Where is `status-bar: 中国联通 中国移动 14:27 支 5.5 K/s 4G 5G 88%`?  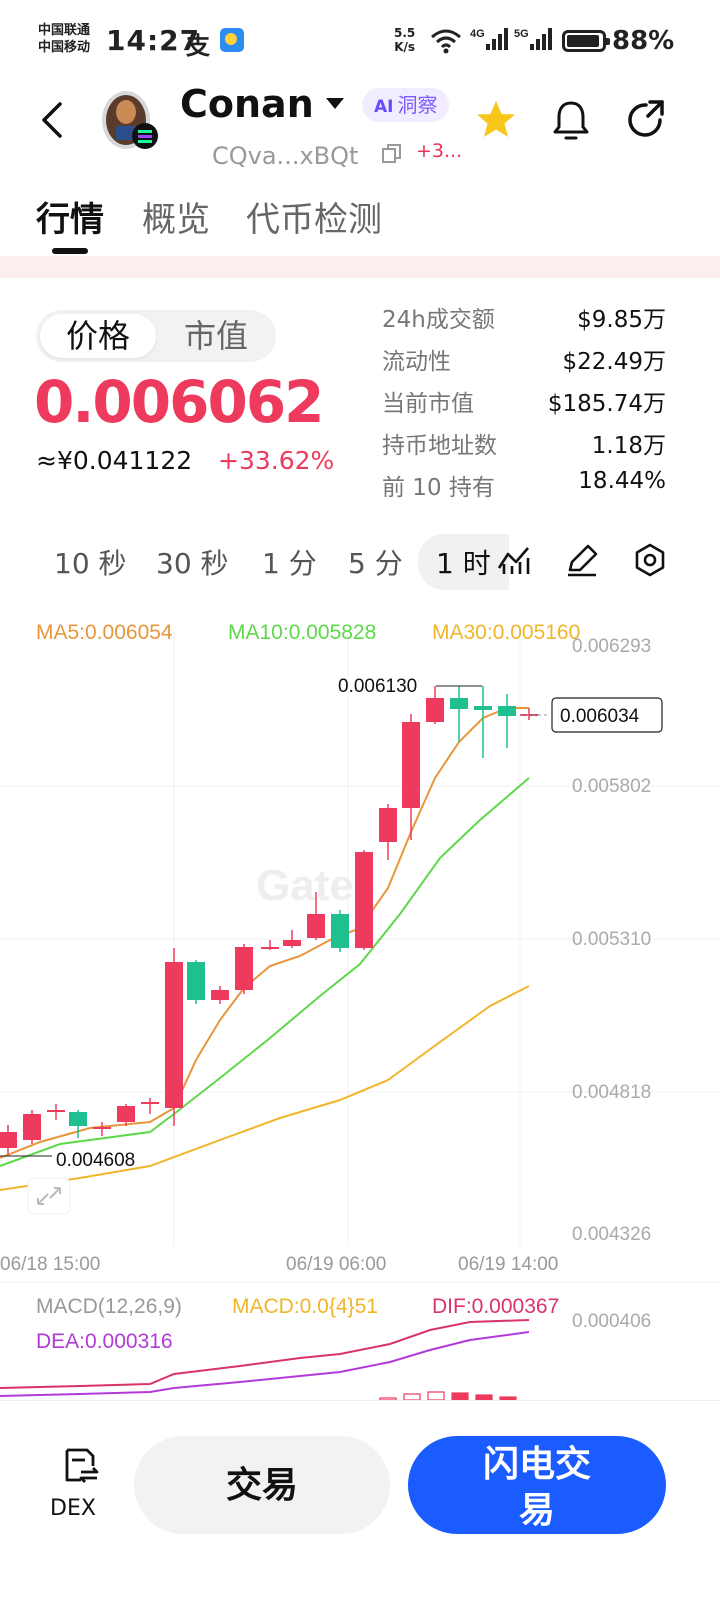
status-bar: 中国联通 中国移动 14:27 支 5.5 K/s 4G 5G 88% is located at coordinates (360, 42).